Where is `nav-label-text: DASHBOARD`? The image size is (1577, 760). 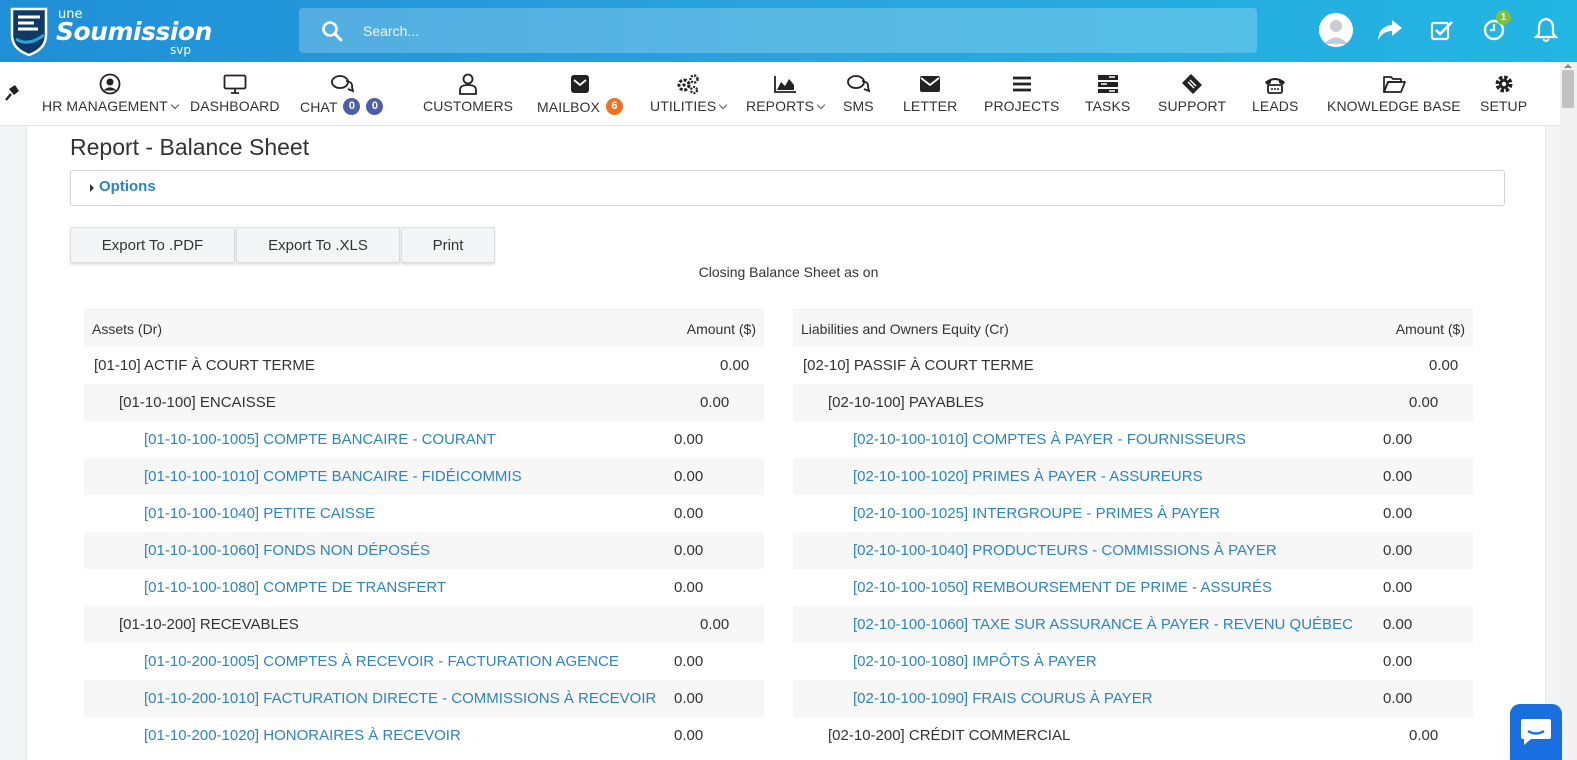
nav-label-text: DASHBOARD is located at coordinates (235, 106).